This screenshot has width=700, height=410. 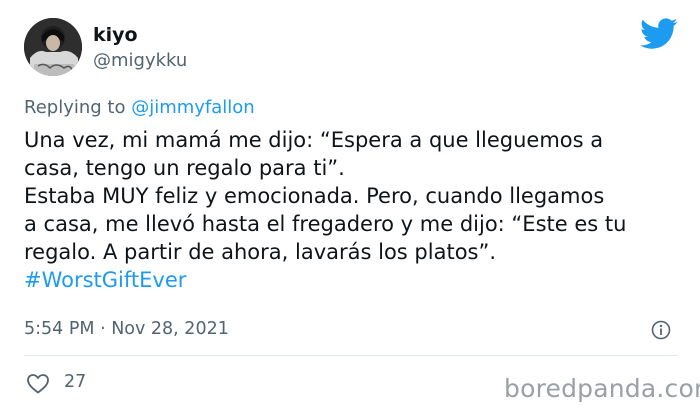 I want to click on avatar, so click(x=53, y=47).